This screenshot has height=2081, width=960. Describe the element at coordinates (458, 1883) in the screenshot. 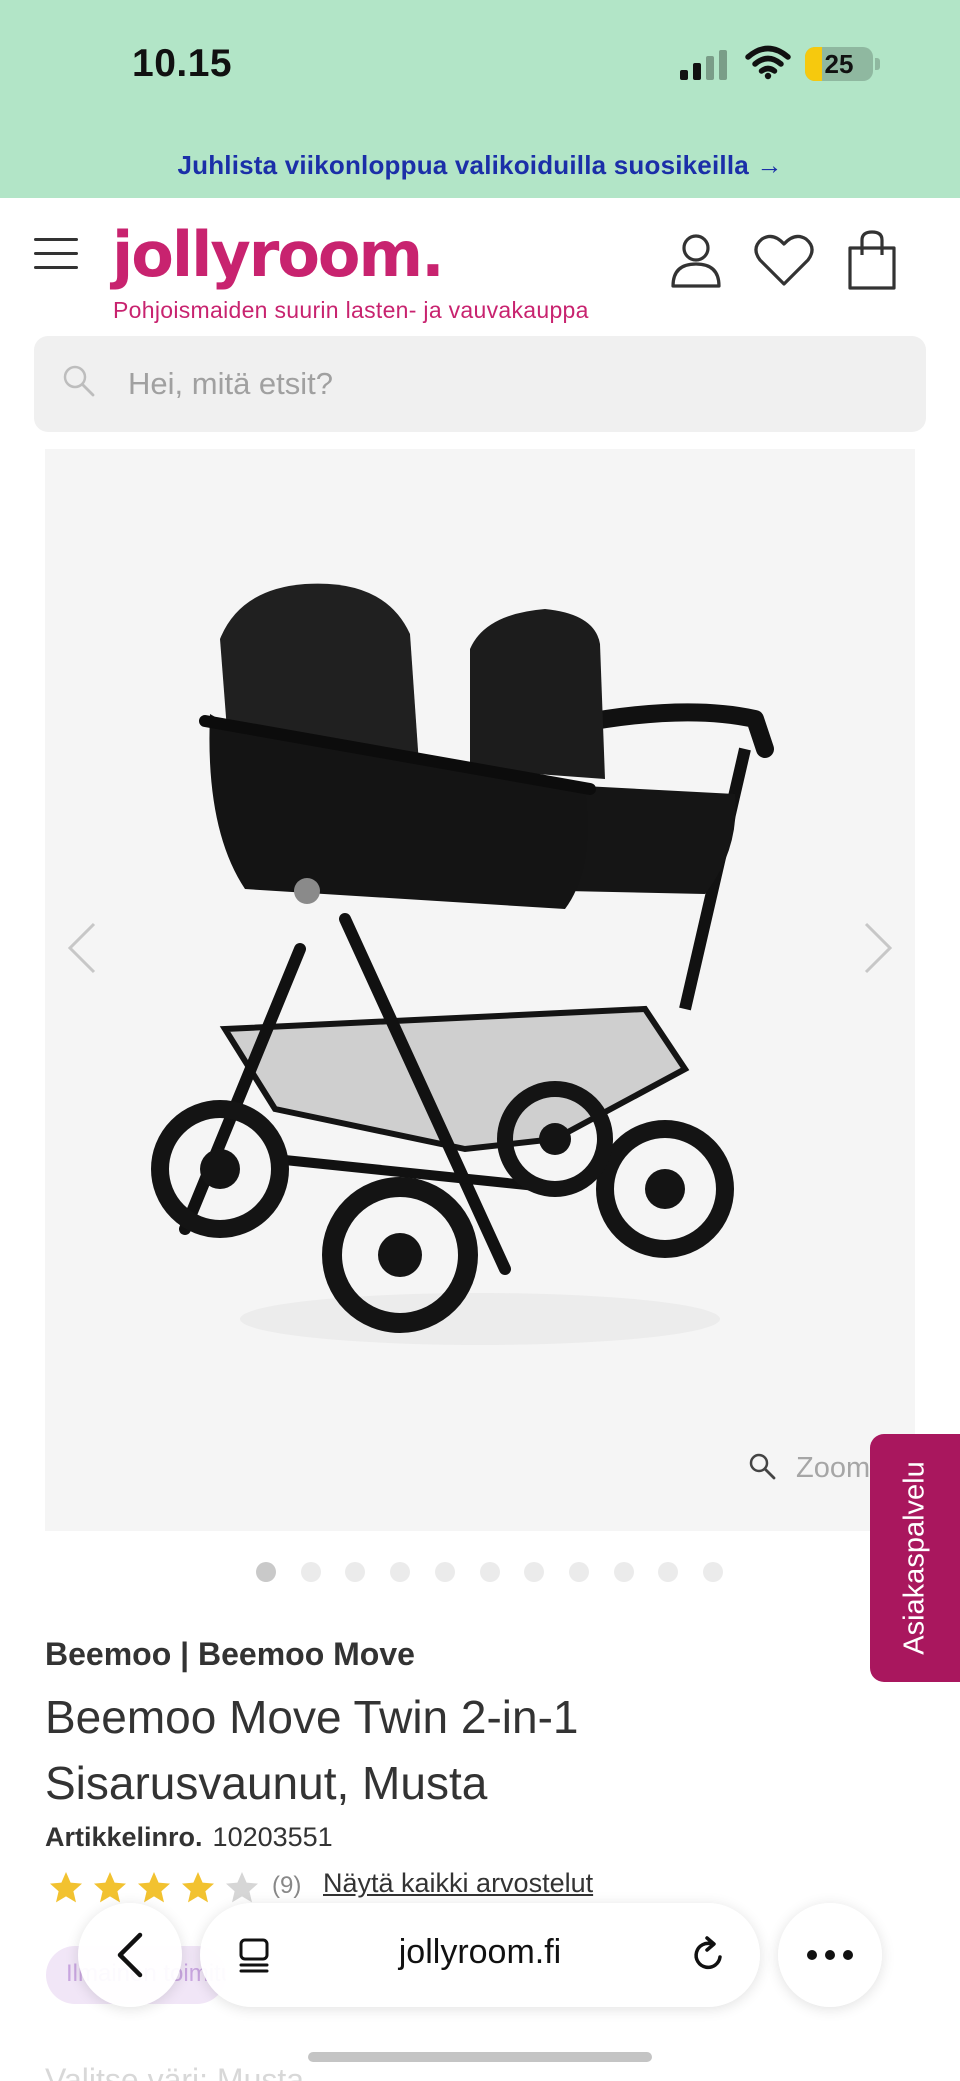

I see `show-all-reviews-link: Näytä kaikki arvostelut` at that location.